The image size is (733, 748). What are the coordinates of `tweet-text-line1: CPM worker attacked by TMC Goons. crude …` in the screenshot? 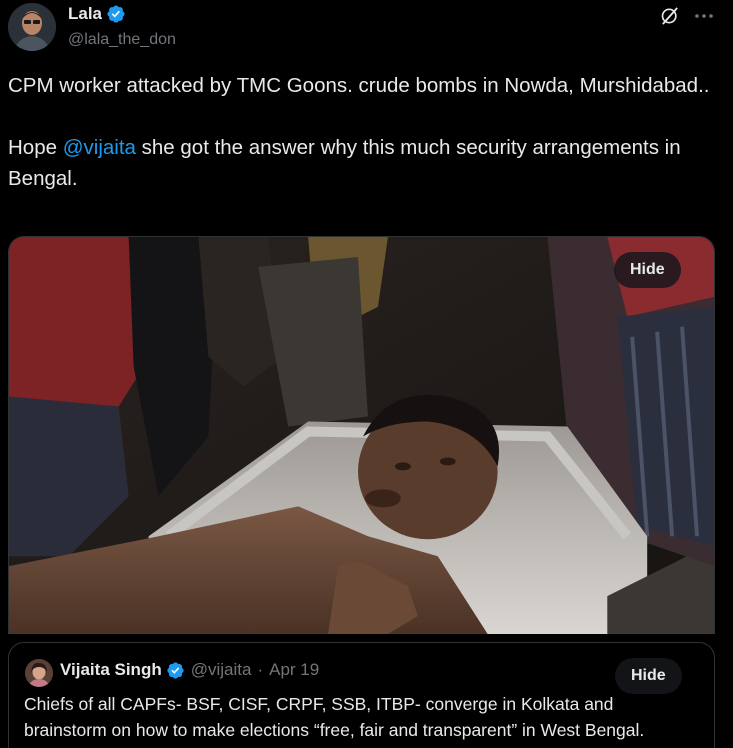 It's located at (359, 85).